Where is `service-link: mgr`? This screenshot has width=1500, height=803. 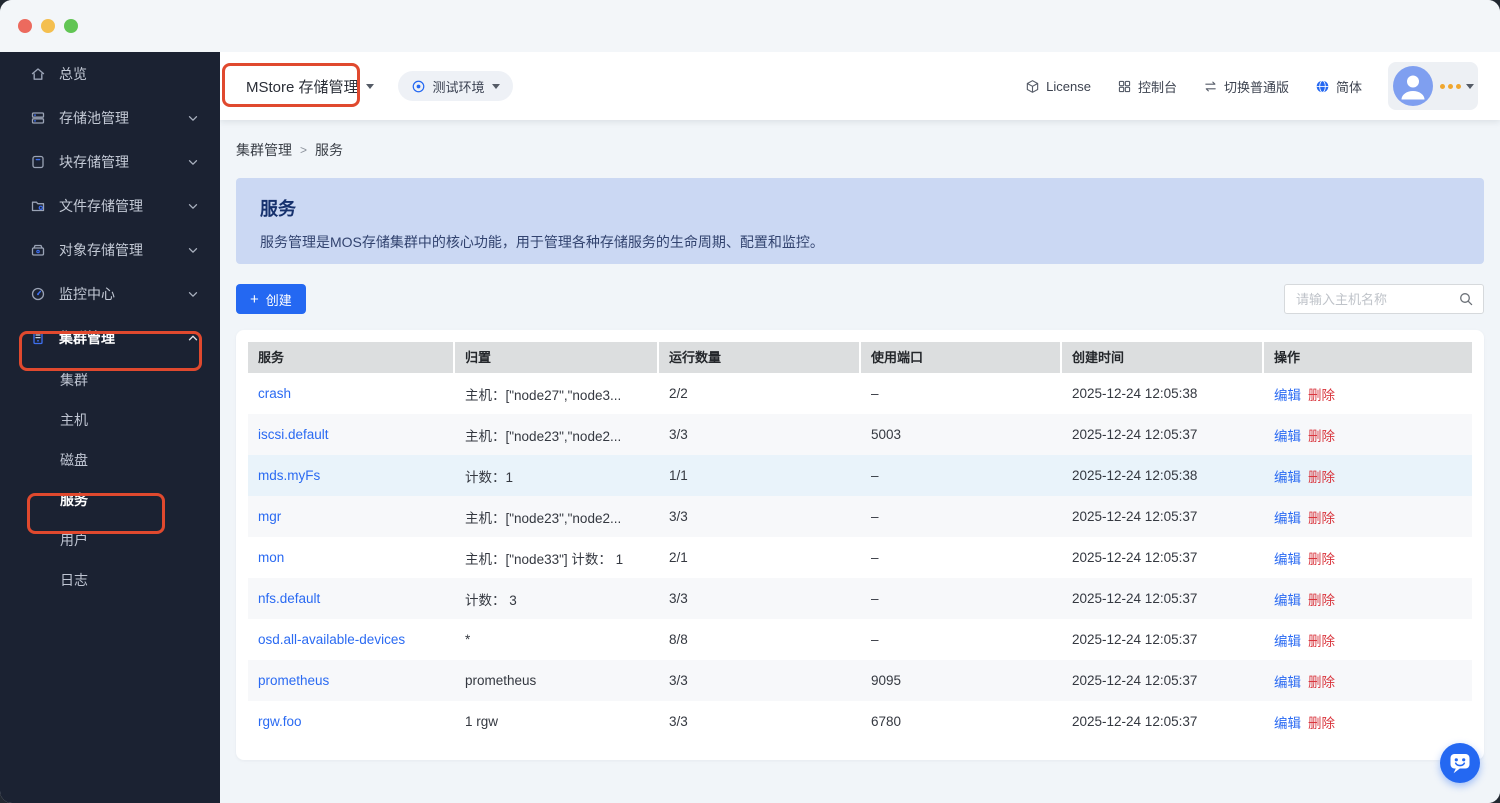
service-link: mgr is located at coordinates (269, 516).